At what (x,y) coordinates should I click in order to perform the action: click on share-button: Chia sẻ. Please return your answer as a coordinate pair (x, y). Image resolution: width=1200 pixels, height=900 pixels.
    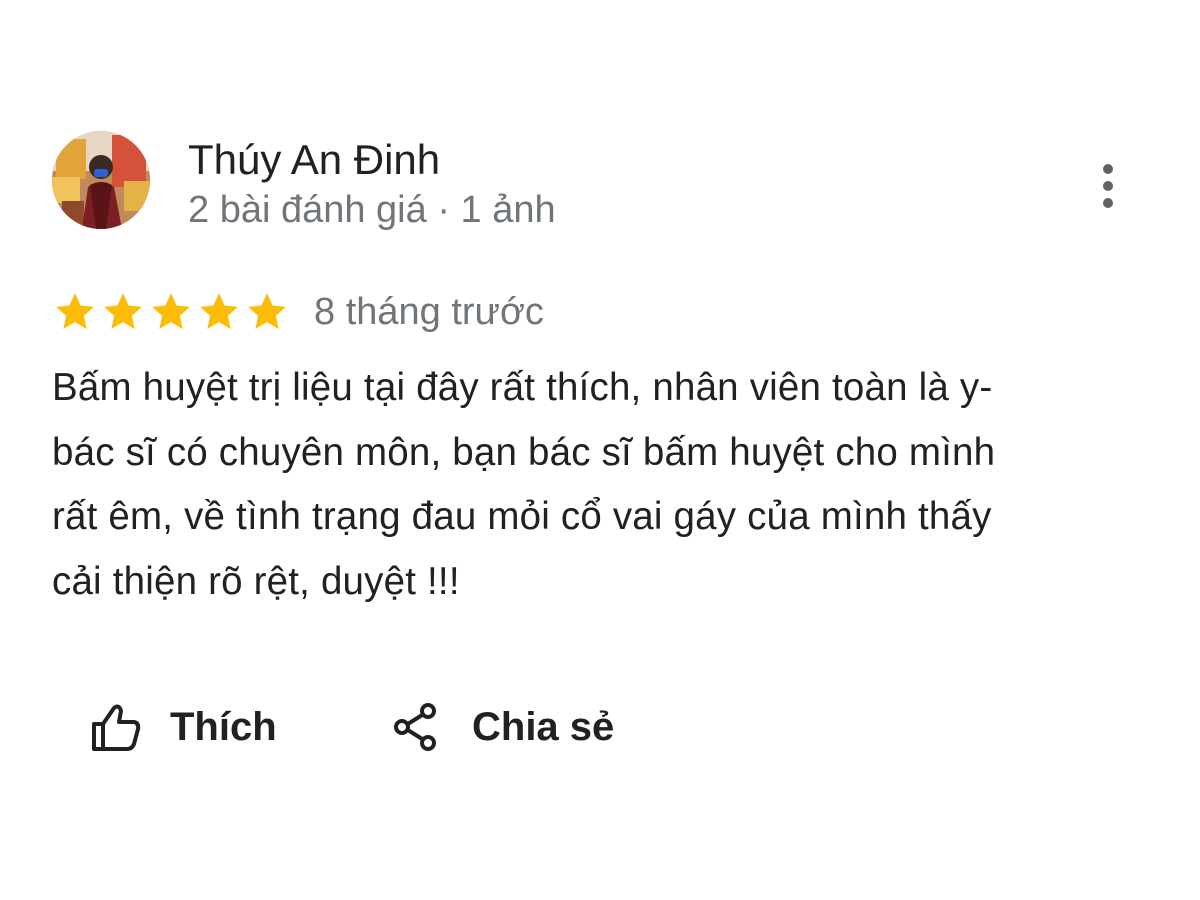
    Looking at the image, I should click on (503, 727).